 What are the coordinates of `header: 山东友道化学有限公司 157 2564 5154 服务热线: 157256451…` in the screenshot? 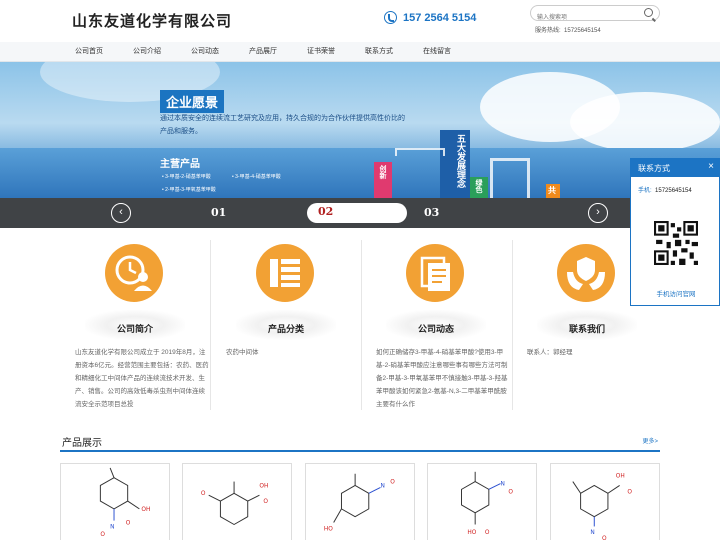 It's located at (360, 21).